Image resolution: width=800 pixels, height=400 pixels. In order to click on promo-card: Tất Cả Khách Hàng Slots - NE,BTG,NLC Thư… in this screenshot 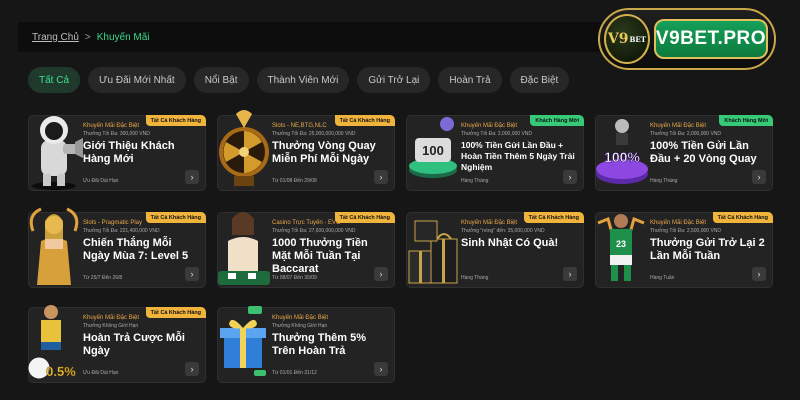, I will do `click(306, 150)`.